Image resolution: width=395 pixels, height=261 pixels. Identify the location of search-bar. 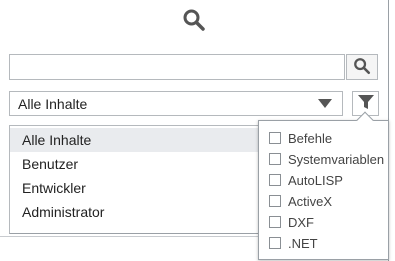
(193, 67).